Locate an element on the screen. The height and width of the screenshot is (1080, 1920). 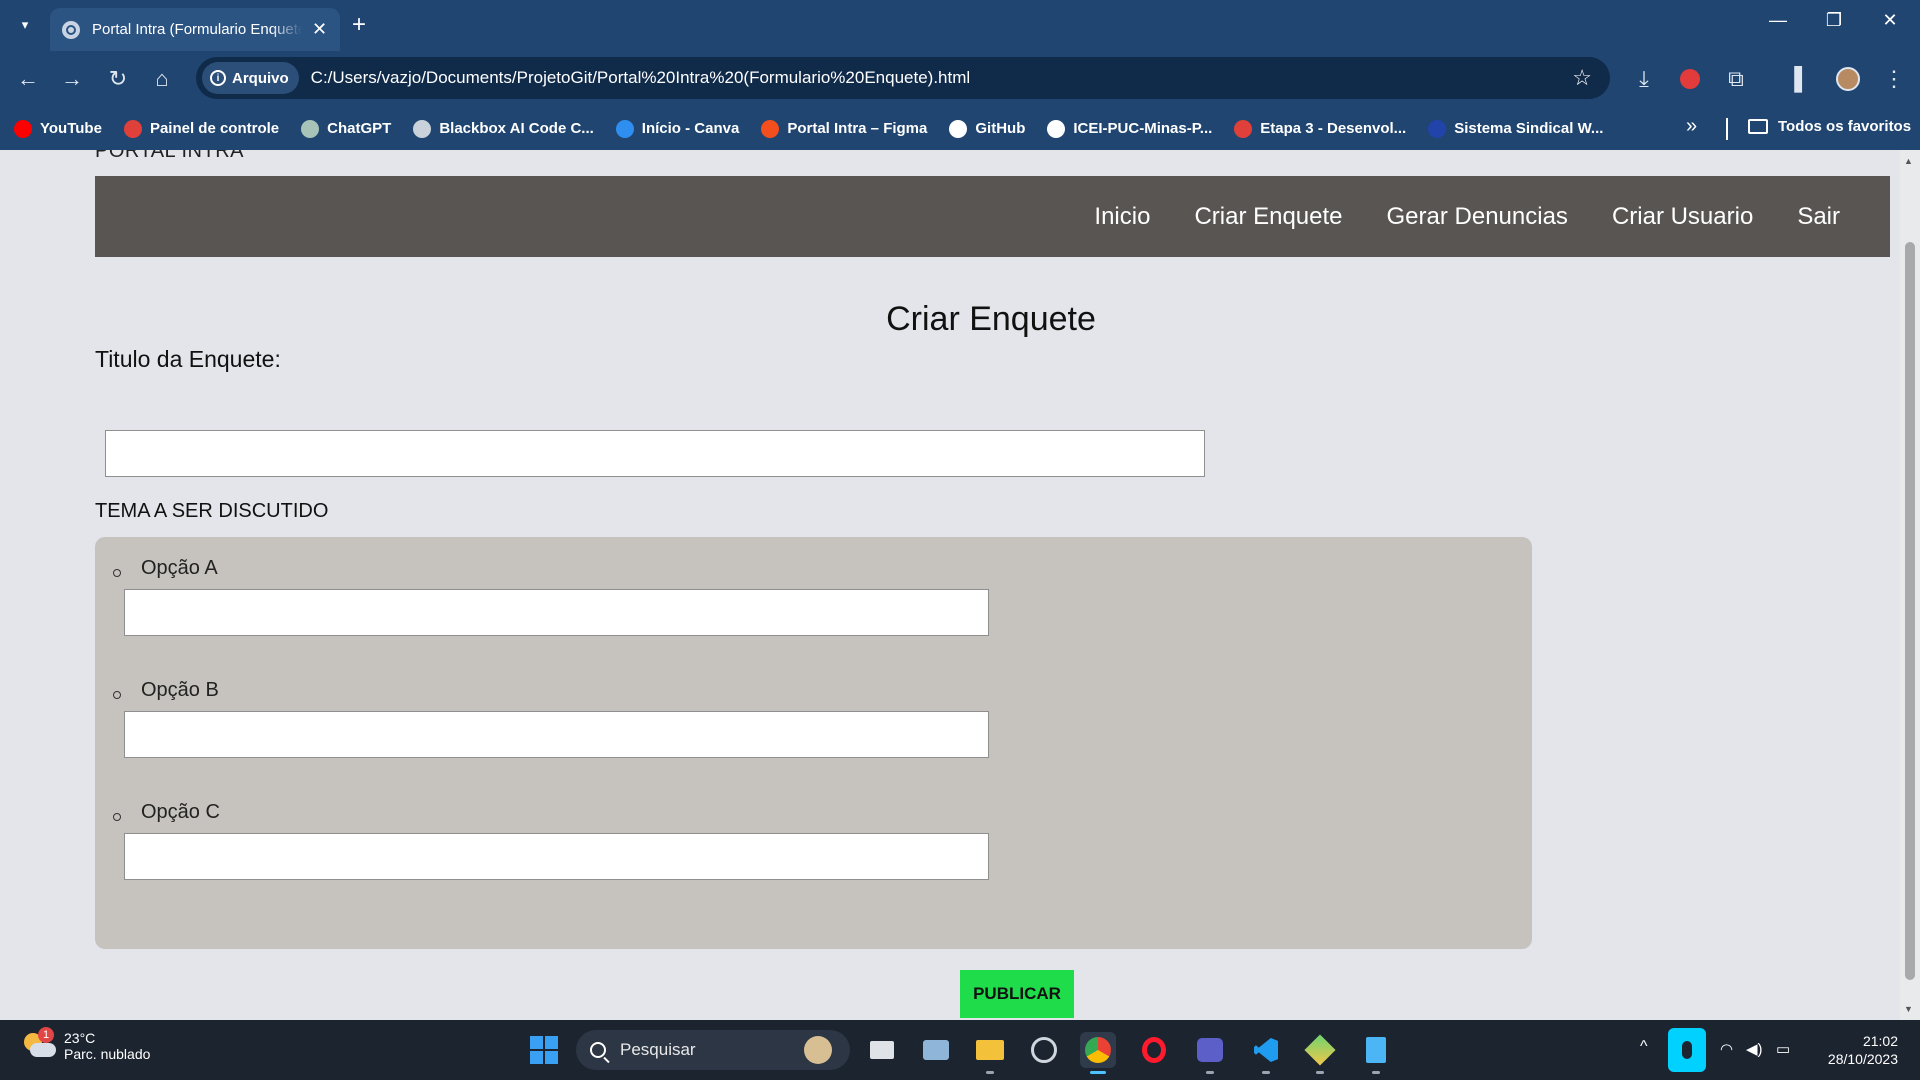
option-b-input is located at coordinates (556, 734).